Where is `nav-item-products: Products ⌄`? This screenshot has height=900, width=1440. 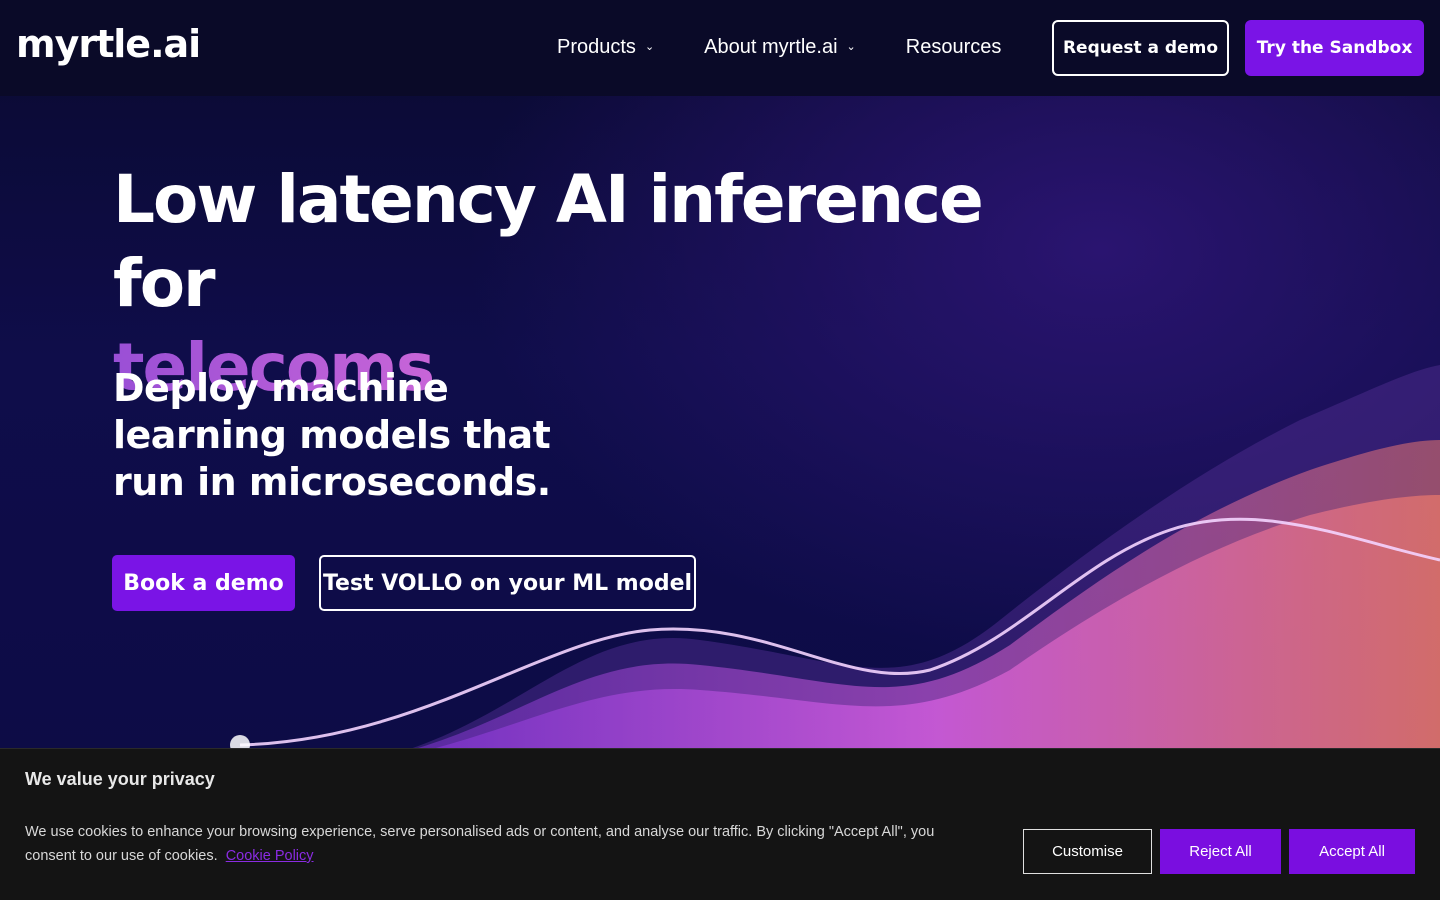 nav-item-products: Products ⌄ is located at coordinates (605, 47).